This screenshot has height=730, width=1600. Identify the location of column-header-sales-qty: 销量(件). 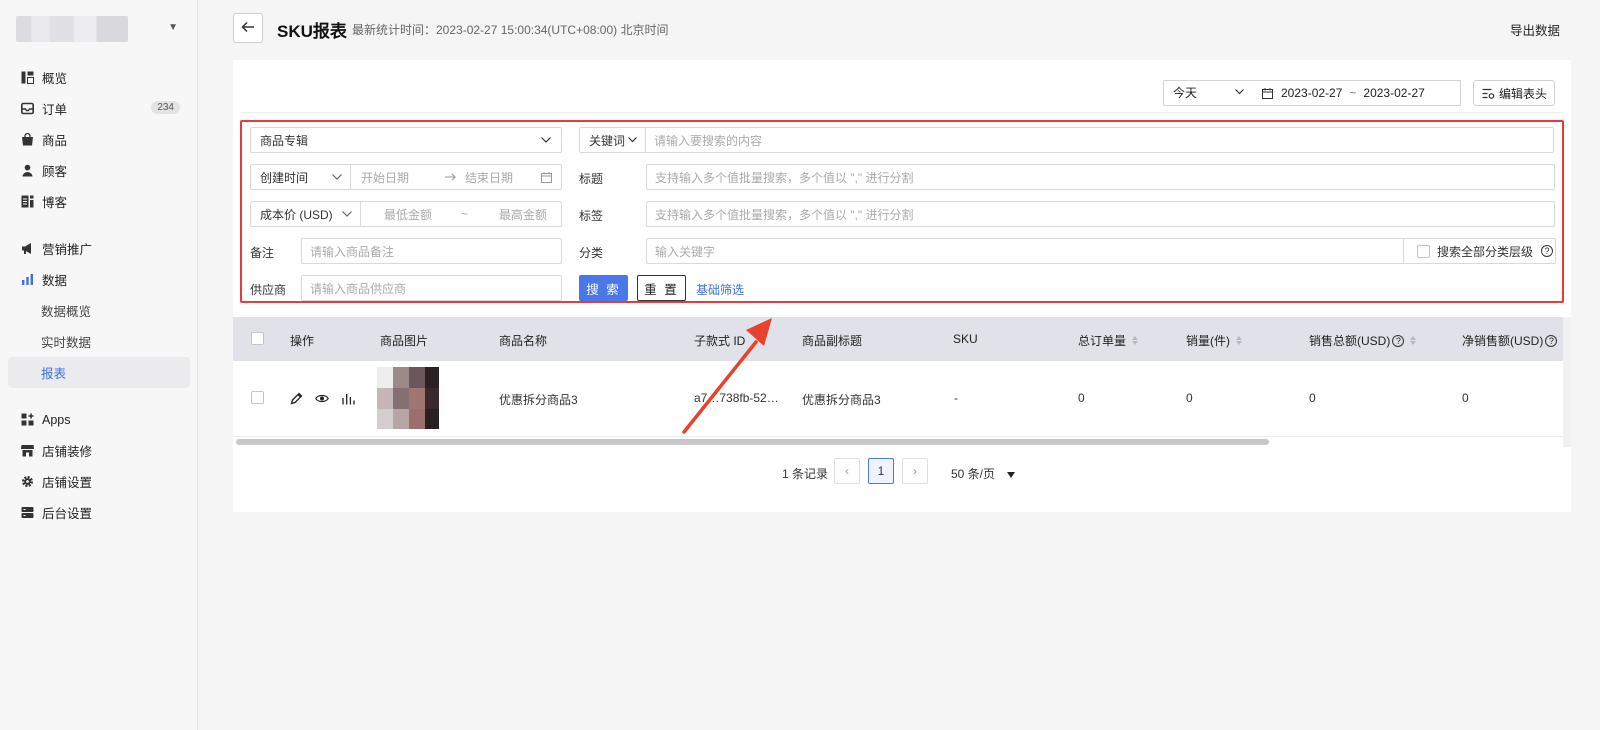
(1214, 340).